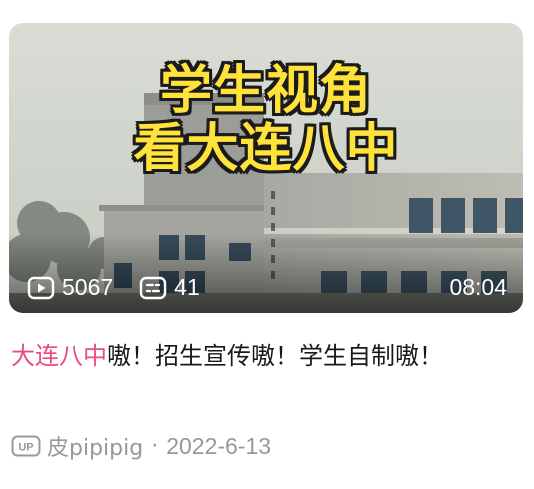  I want to click on video-meta: UP 皮pipipig · 2022-6-13, so click(141, 446).